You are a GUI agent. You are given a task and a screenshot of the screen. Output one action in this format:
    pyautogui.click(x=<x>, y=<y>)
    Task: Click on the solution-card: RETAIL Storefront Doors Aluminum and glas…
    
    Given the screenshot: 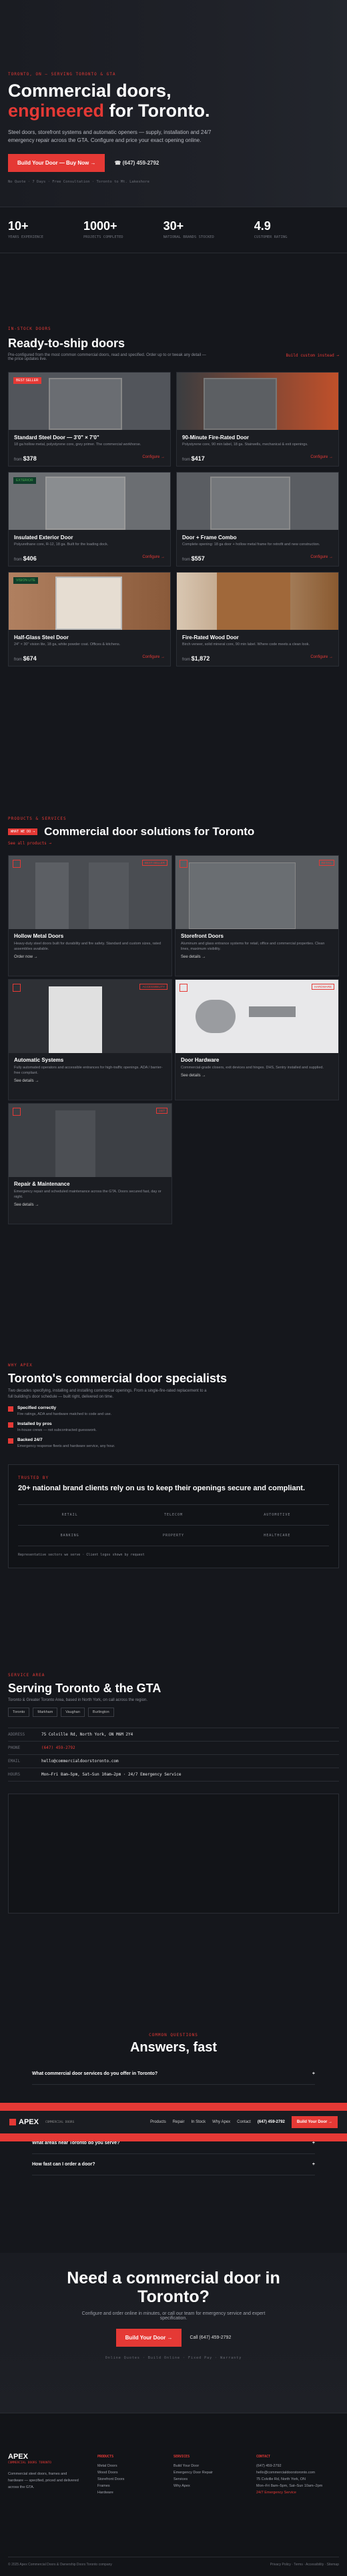 What is the action you would take?
    pyautogui.click(x=257, y=915)
    